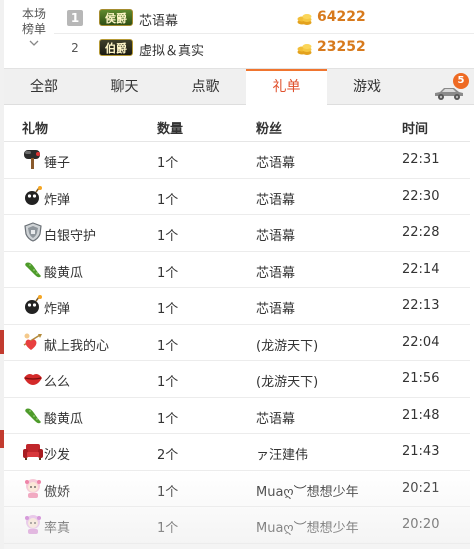 The height and width of the screenshot is (549, 474). Describe the element at coordinates (33, 14) in the screenshot. I see `ranking-label-line1: 本场` at that location.